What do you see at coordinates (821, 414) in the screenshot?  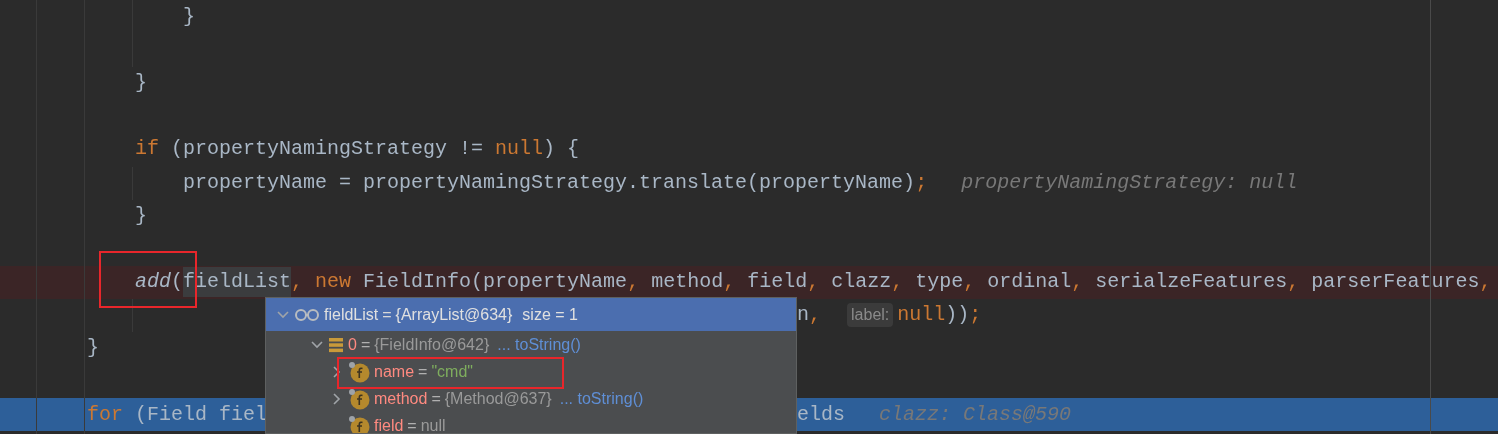 I see `code-text: elds` at bounding box center [821, 414].